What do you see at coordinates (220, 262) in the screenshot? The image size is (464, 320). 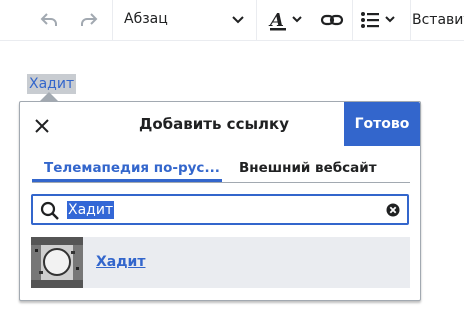 I see `search-result-item: Хадит` at bounding box center [220, 262].